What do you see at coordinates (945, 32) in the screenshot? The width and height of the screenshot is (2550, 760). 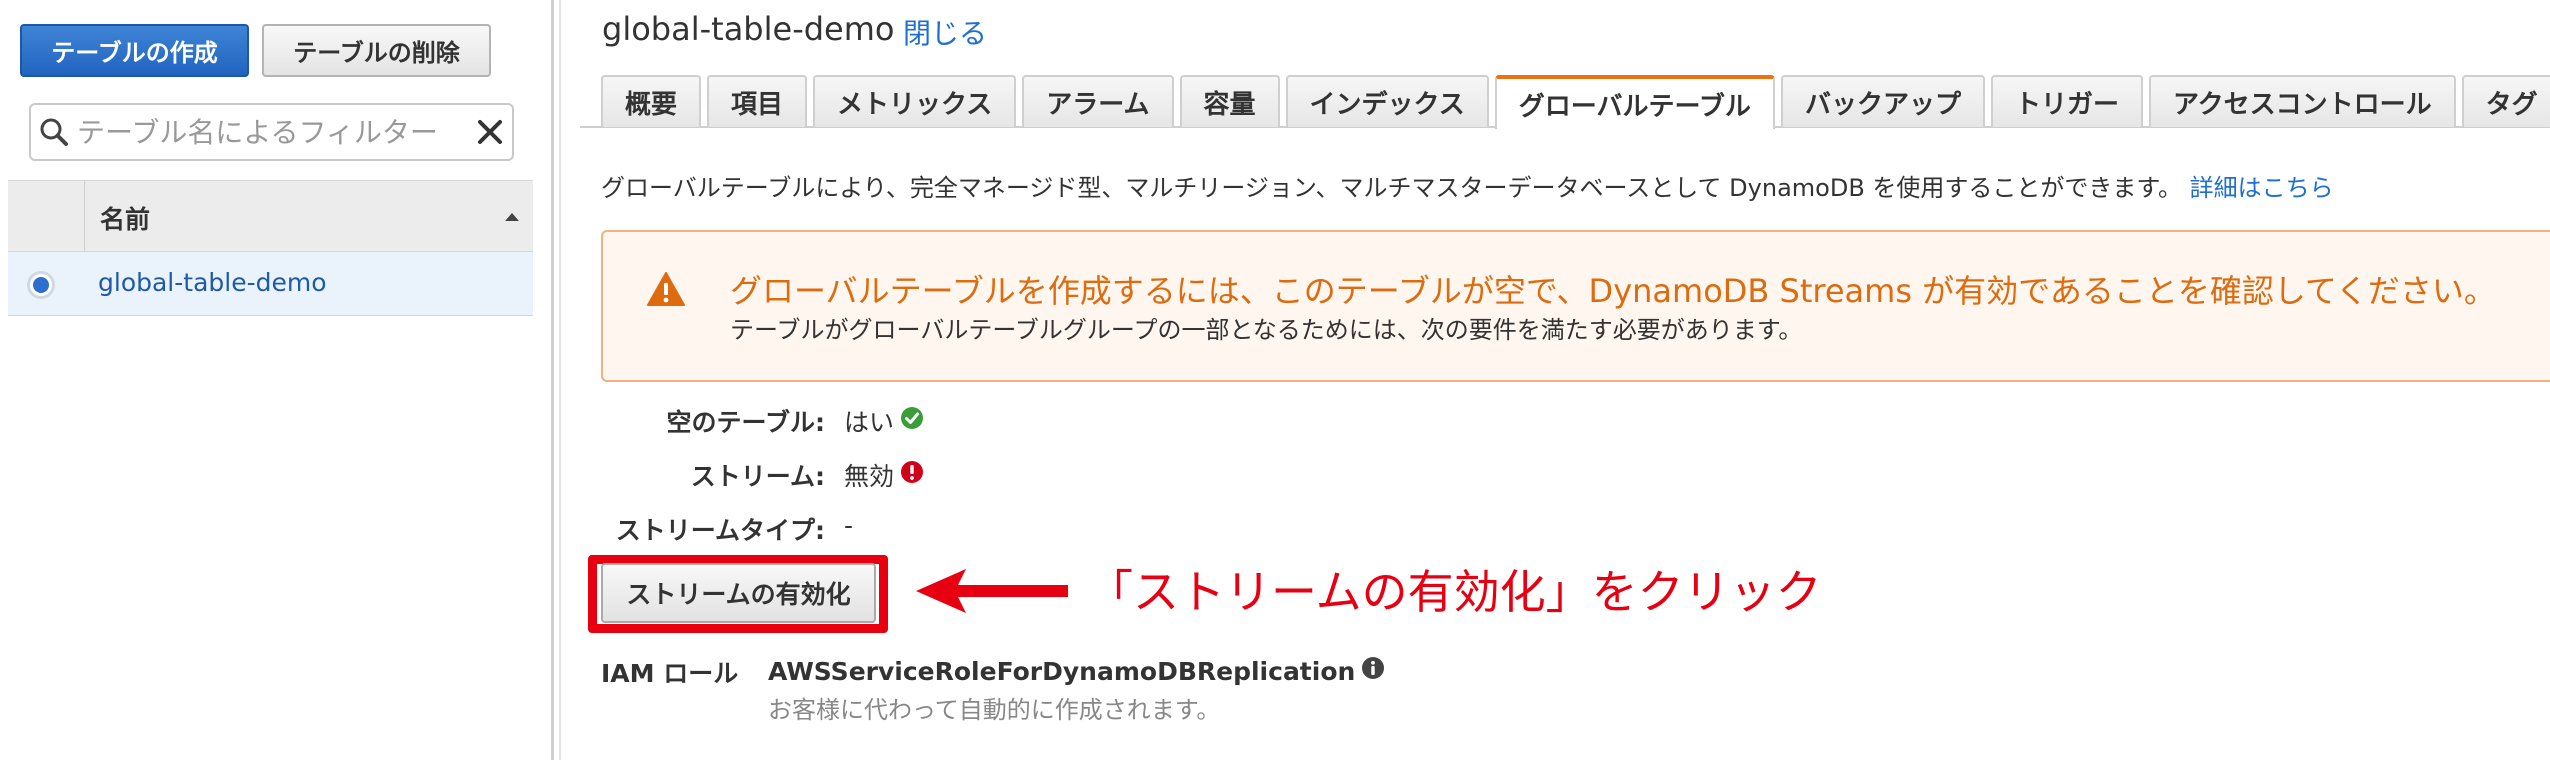 I see `close-link: 閉じる` at bounding box center [945, 32].